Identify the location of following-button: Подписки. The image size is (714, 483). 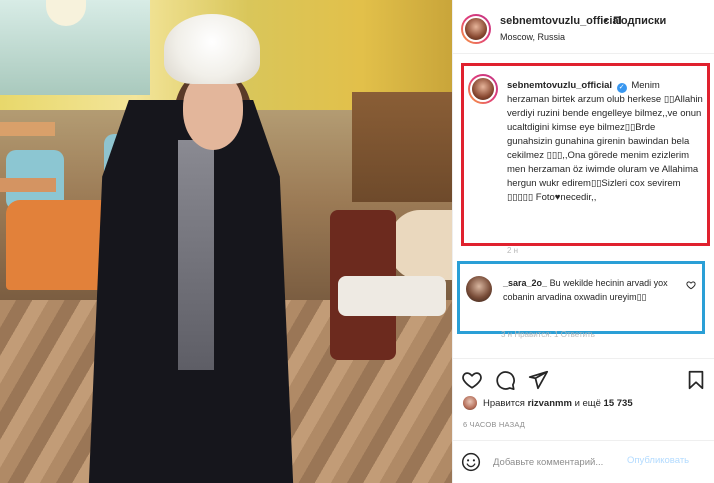
(639, 21).